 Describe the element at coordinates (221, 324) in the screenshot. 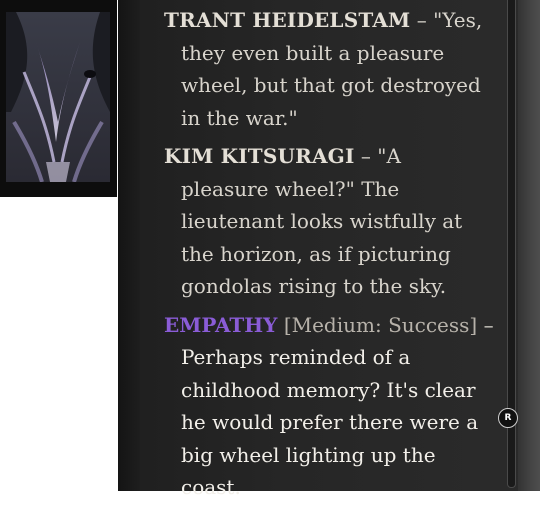

I see `skill-name: EMPATHY` at that location.